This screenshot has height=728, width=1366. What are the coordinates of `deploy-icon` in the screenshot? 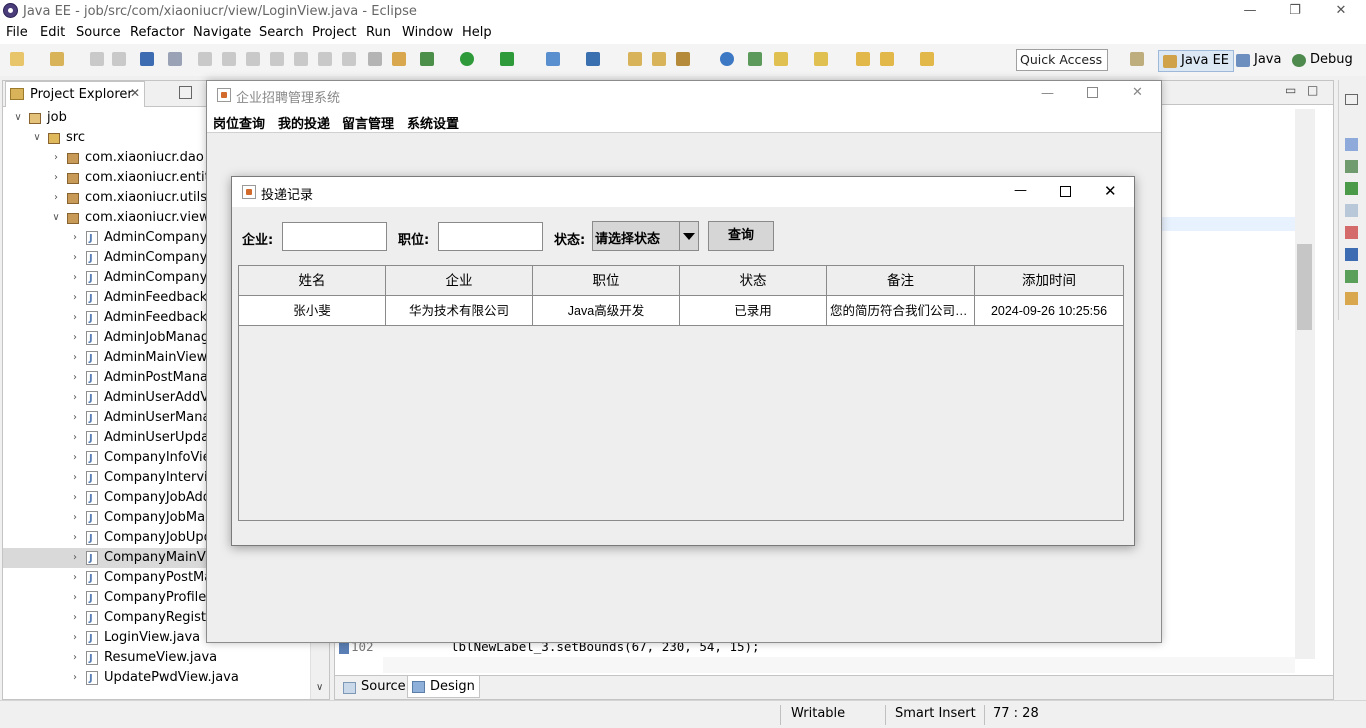 It's located at (399, 59).